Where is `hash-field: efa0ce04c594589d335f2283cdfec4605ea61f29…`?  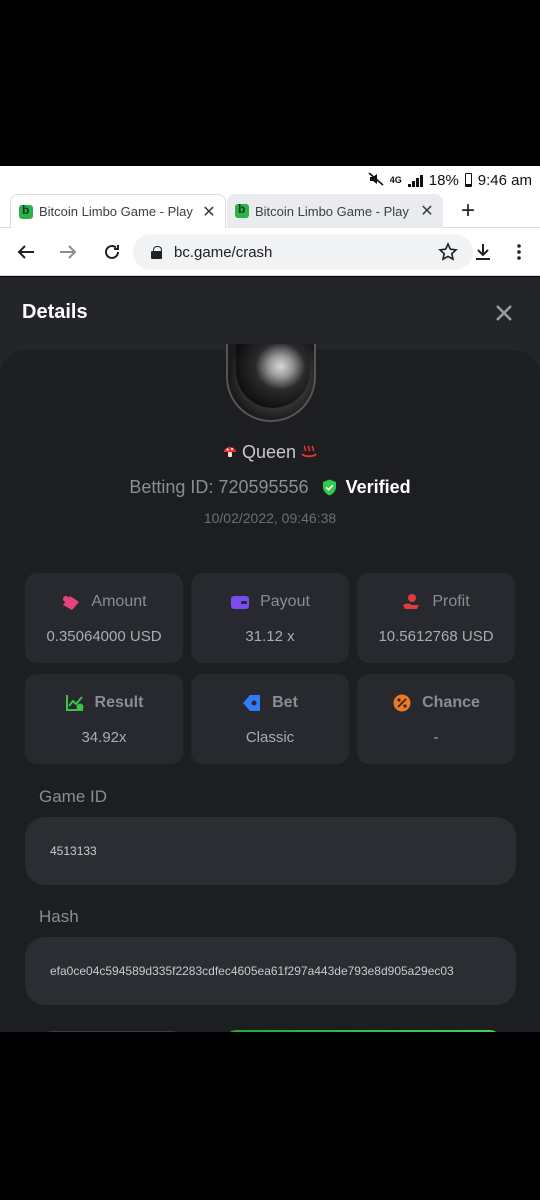
hash-field: efa0ce04c594589d335f2283cdfec4605ea61f29… is located at coordinates (270, 971).